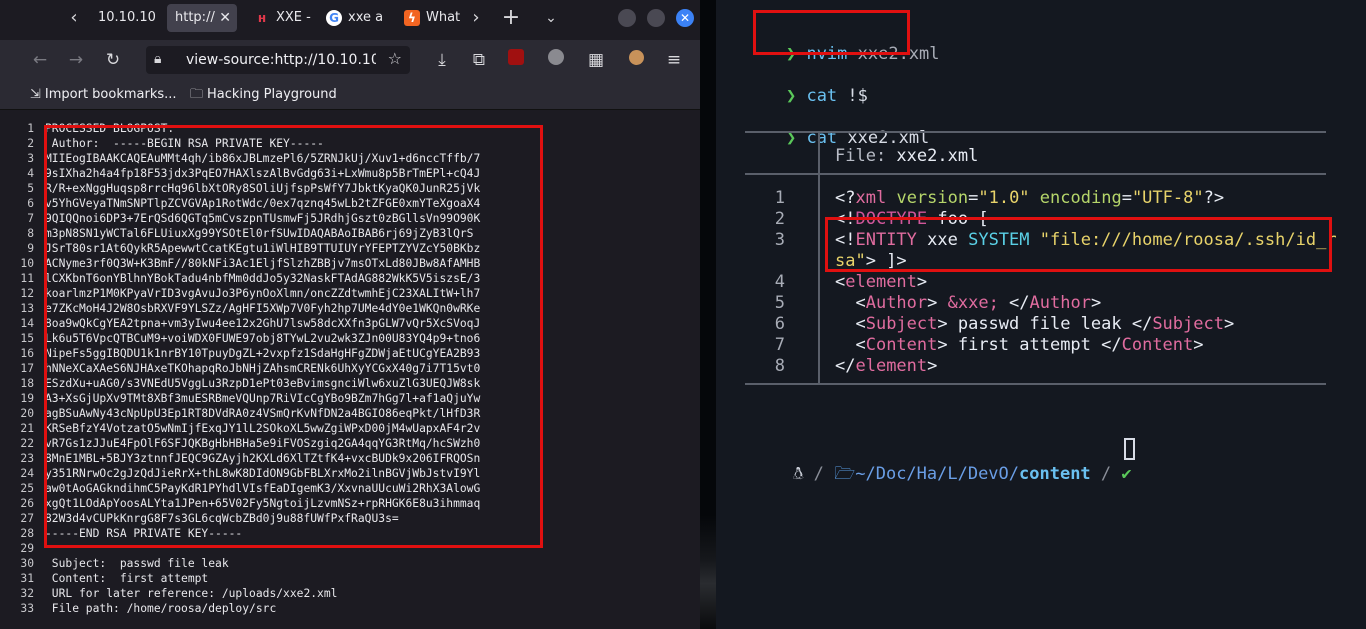 The height and width of the screenshot is (629, 1366). Describe the element at coordinates (27, 308) in the screenshot. I see `source-line-number: 13` at that location.